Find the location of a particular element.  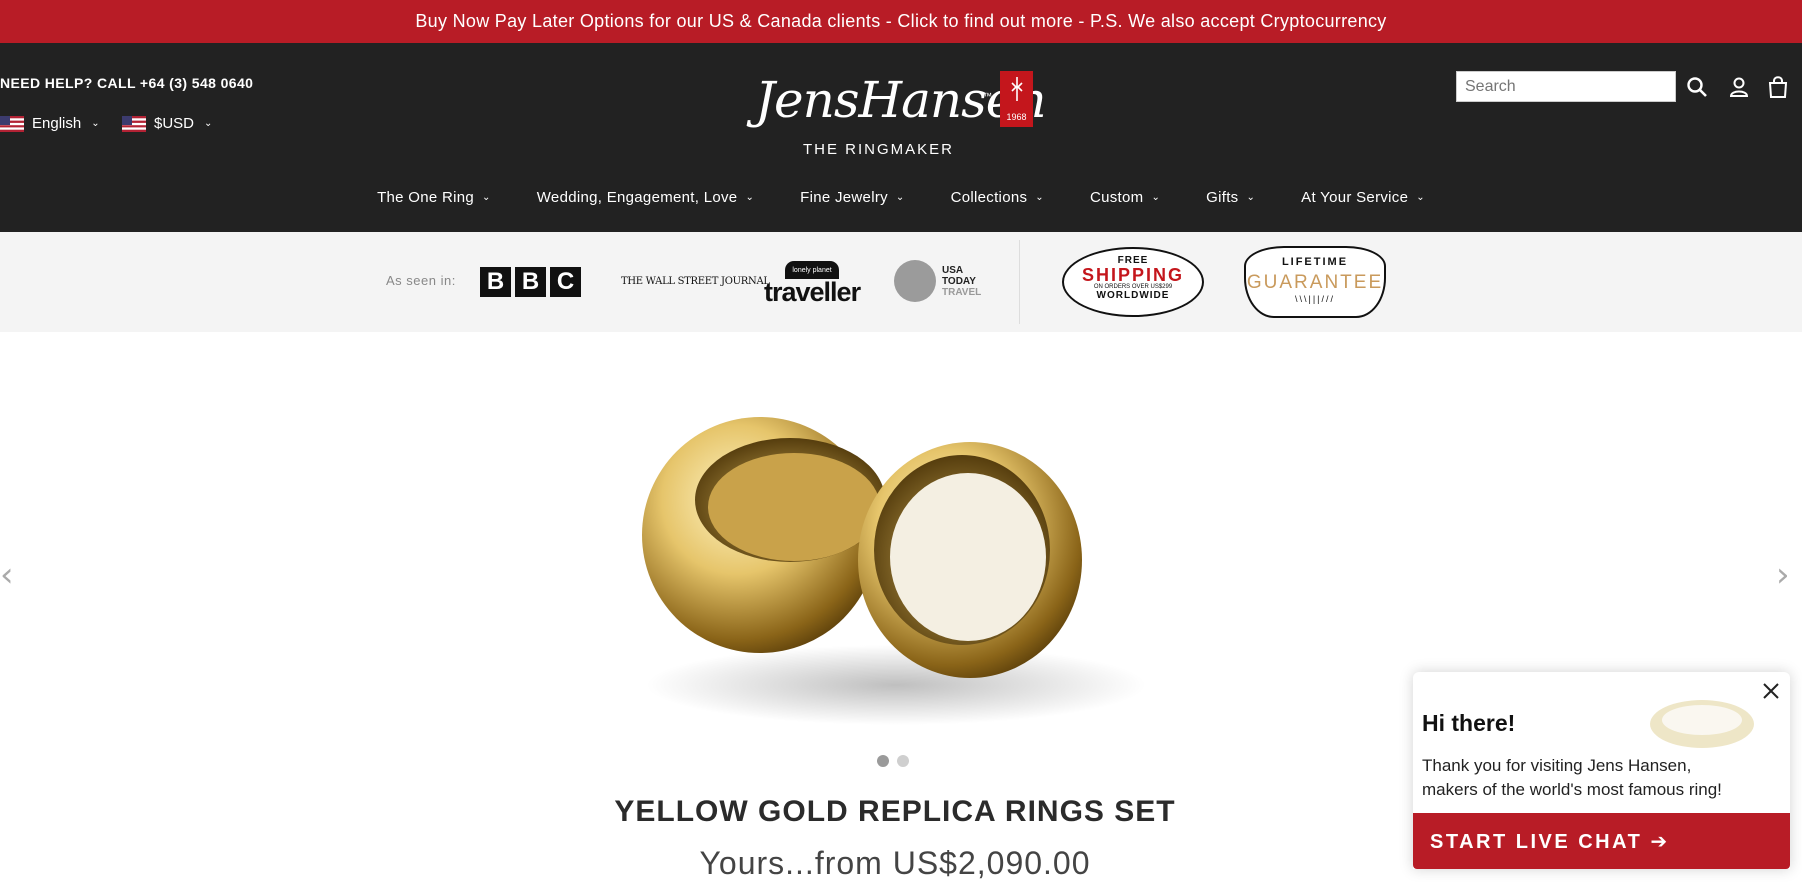

nav-label: At Your Service is located at coordinates (1355, 197).